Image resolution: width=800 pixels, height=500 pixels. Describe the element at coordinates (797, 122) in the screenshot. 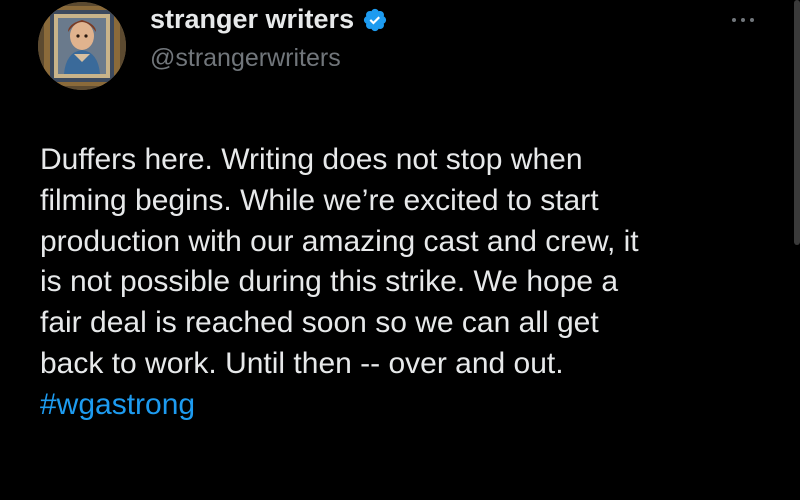

I see `scrollbar` at that location.